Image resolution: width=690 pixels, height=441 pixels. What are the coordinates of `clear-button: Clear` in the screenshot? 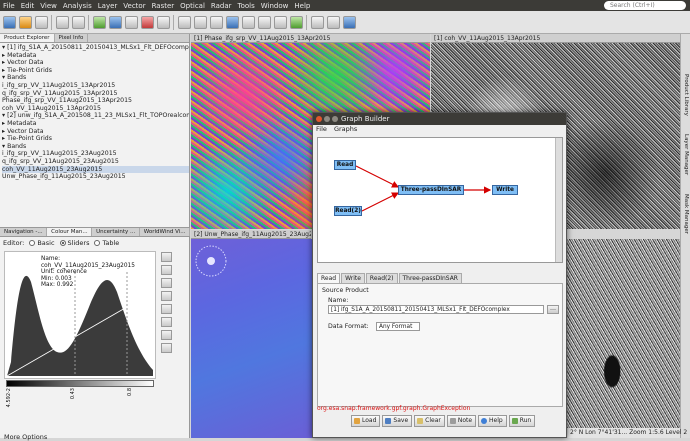 It's located at (429, 421).